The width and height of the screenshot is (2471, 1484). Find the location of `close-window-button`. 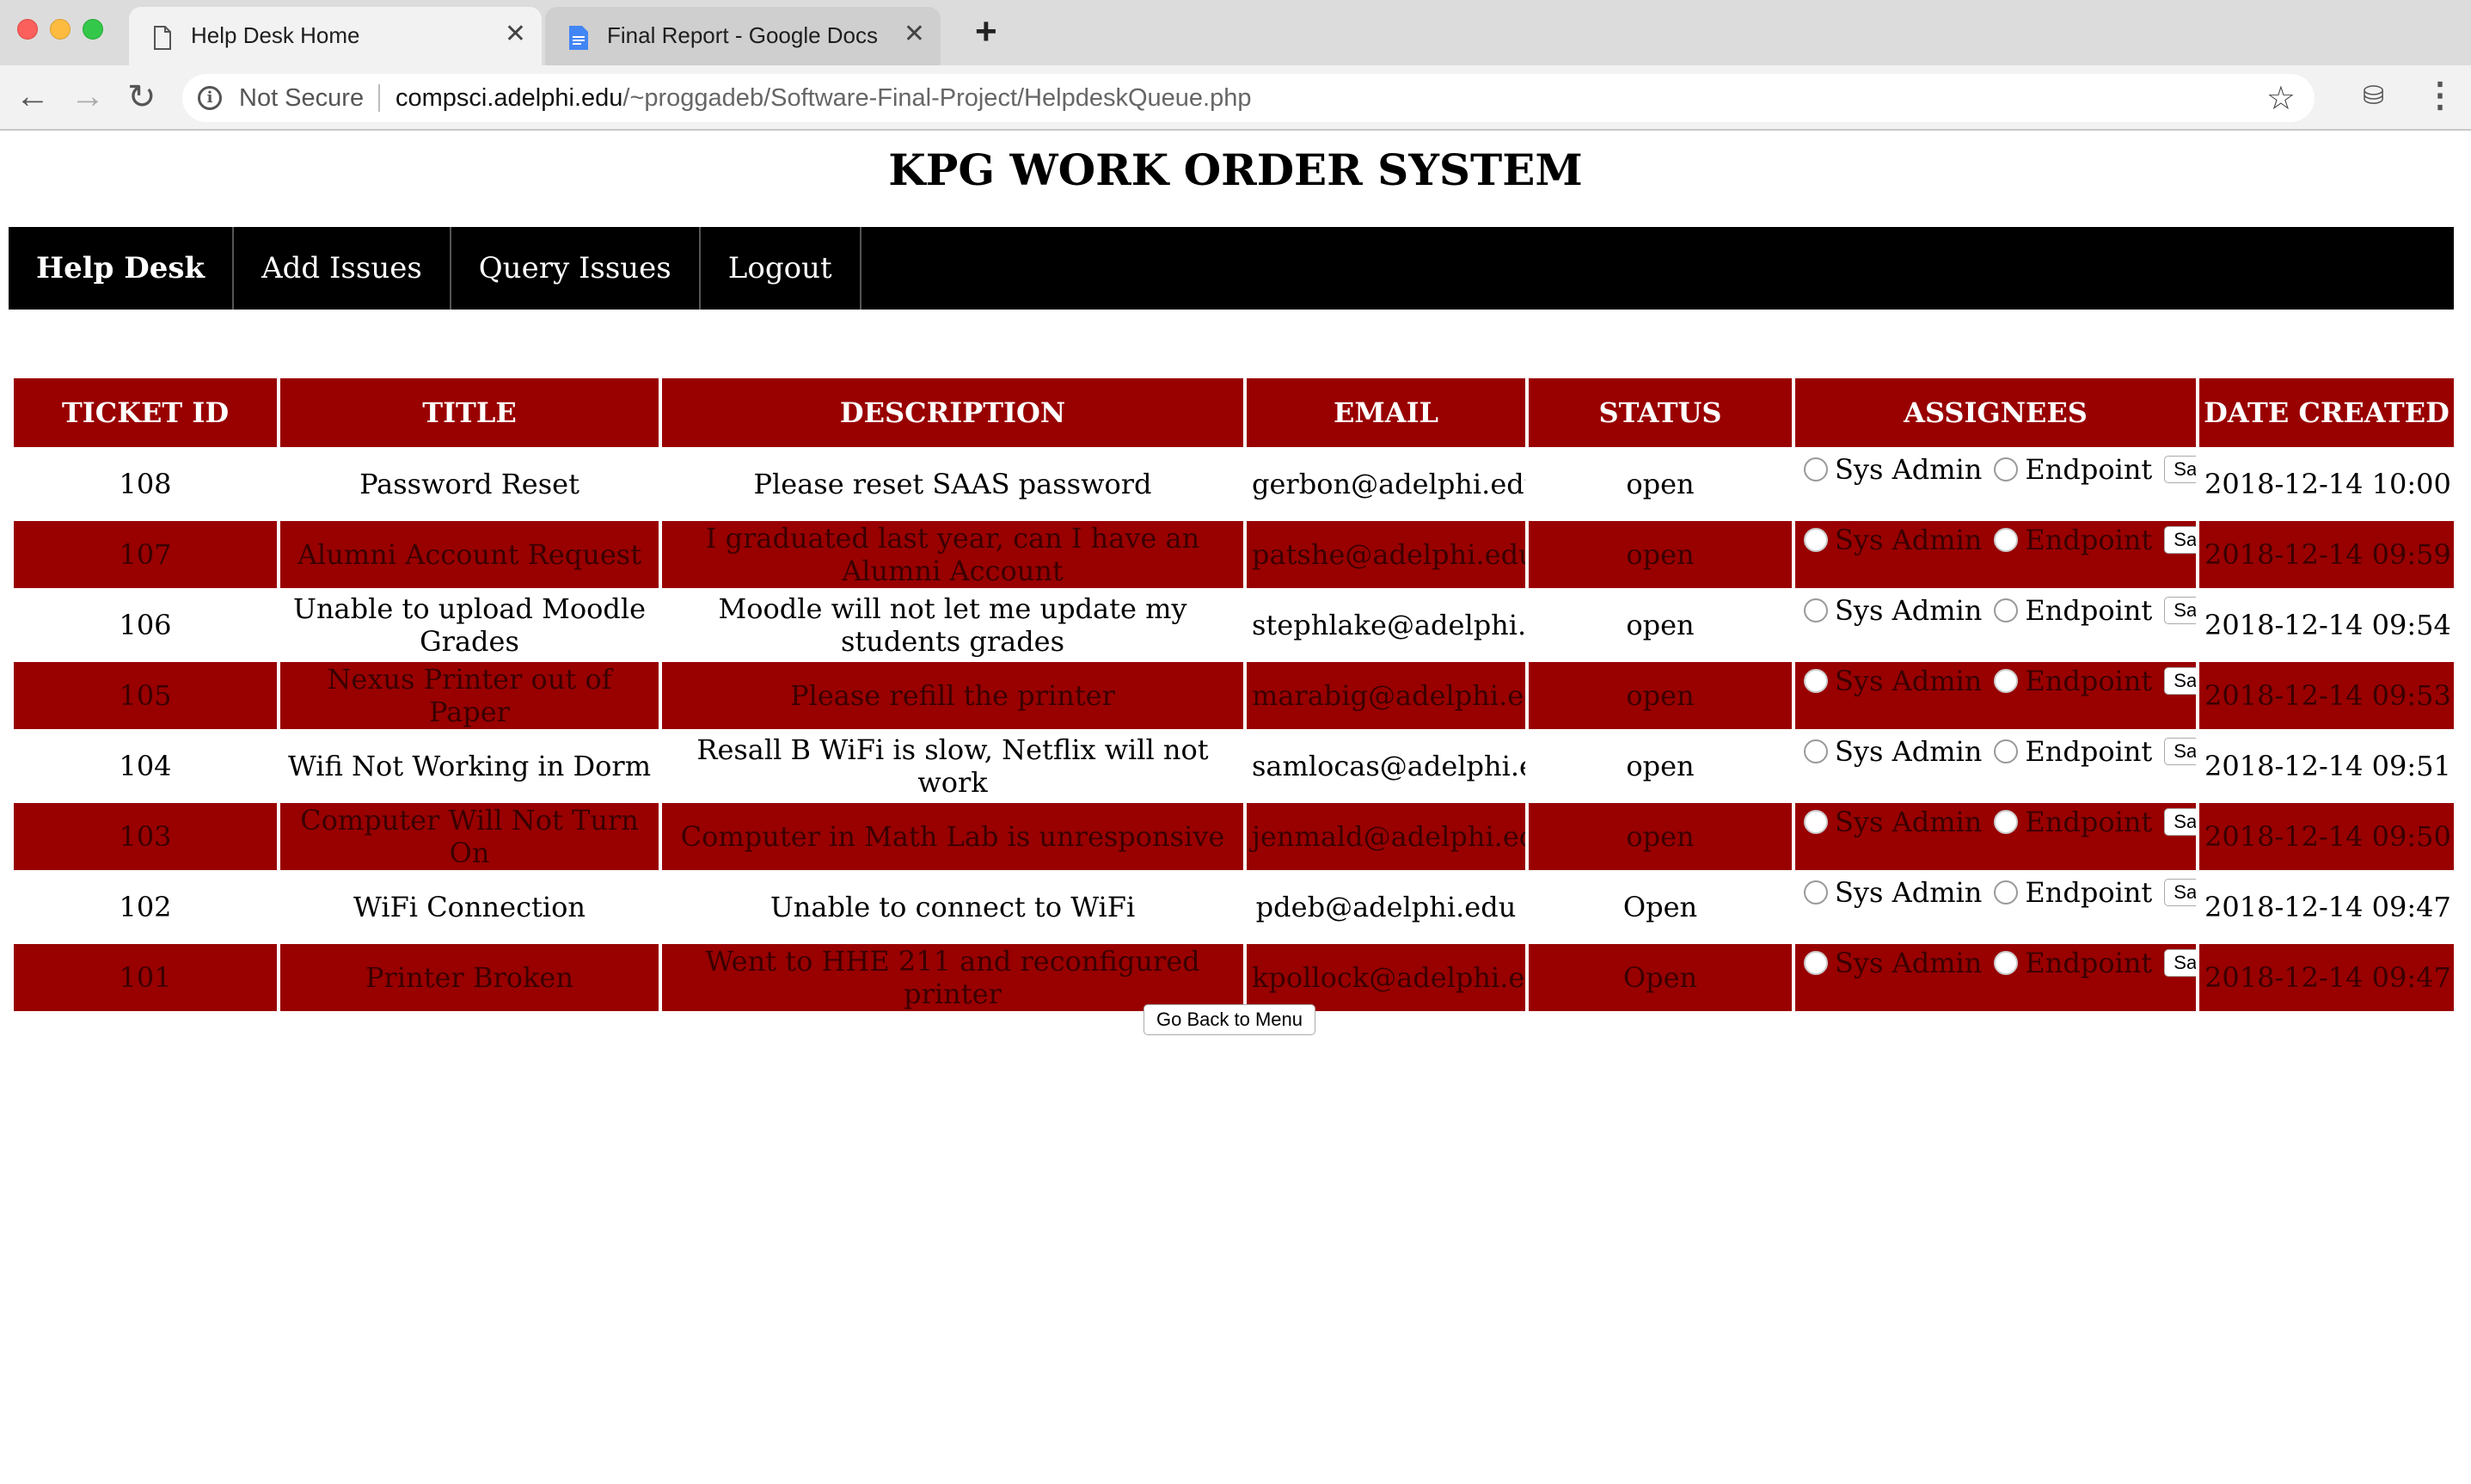

close-window-button is located at coordinates (27, 29).